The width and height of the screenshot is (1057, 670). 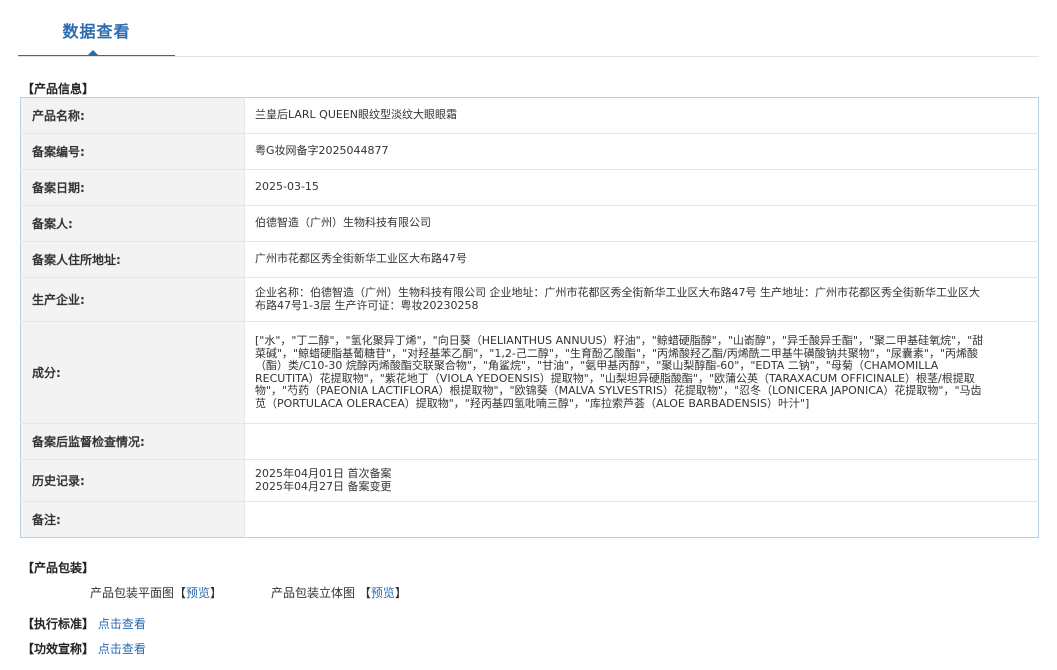 I want to click on table-row: 备案编号: 粤G妆网备字2025044877, so click(x=529, y=151).